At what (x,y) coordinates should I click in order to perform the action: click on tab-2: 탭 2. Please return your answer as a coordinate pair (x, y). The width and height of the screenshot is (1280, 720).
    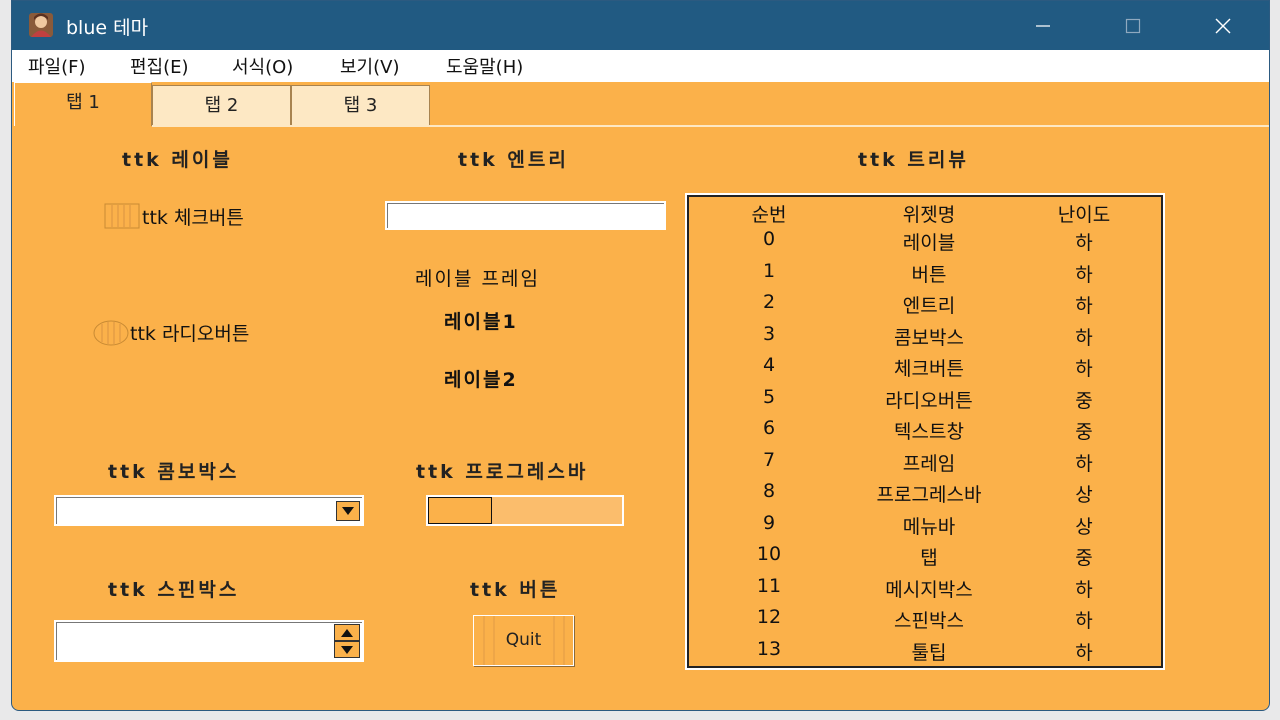
    Looking at the image, I should click on (221, 105).